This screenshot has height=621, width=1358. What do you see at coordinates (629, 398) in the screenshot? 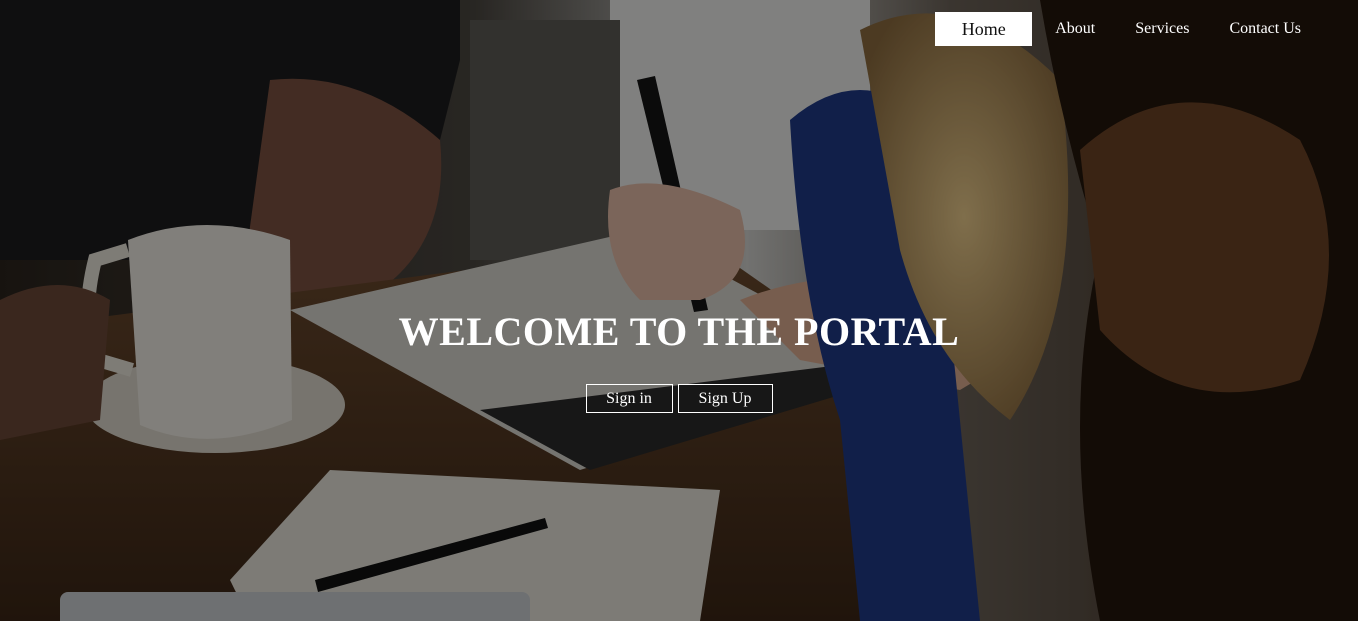
I see `sign-in-button: Sign in` at bounding box center [629, 398].